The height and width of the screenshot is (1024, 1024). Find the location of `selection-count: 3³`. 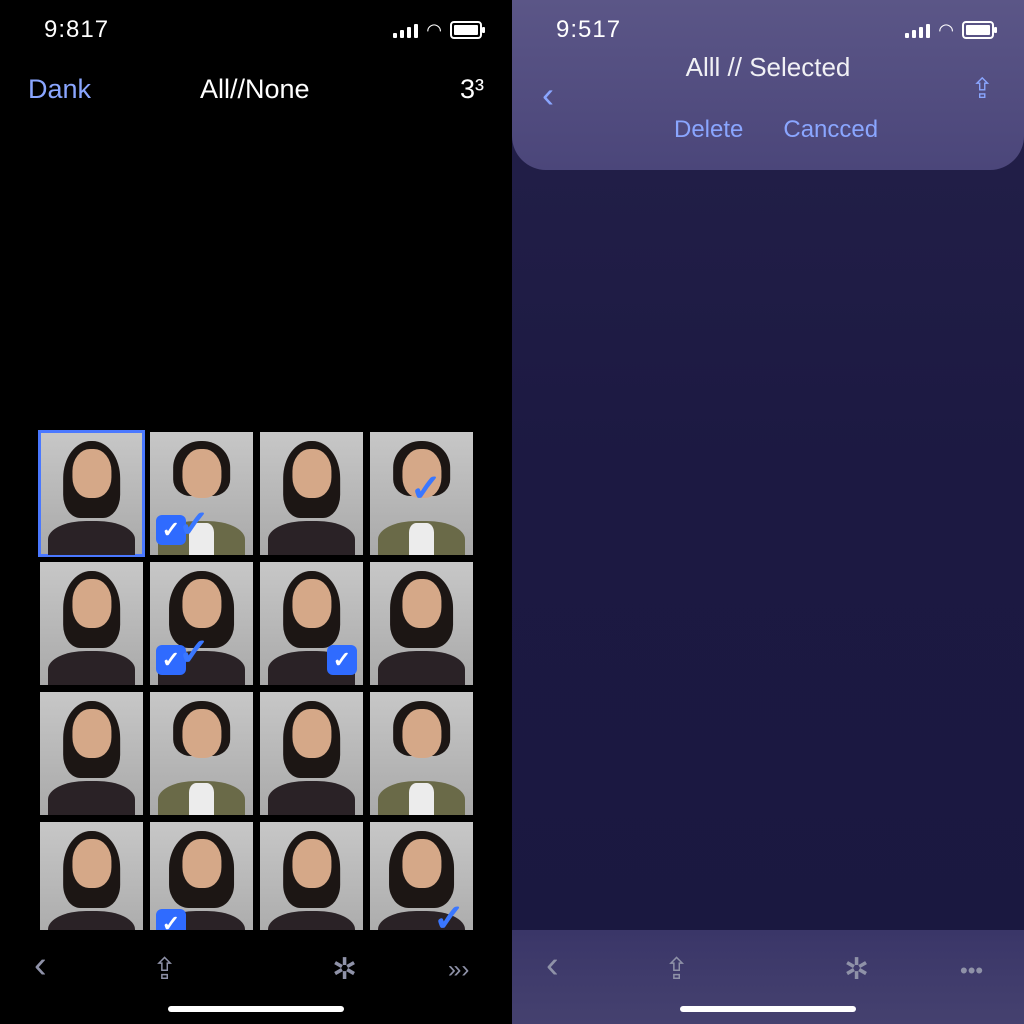

selection-count: 3³ is located at coordinates (471, 89).